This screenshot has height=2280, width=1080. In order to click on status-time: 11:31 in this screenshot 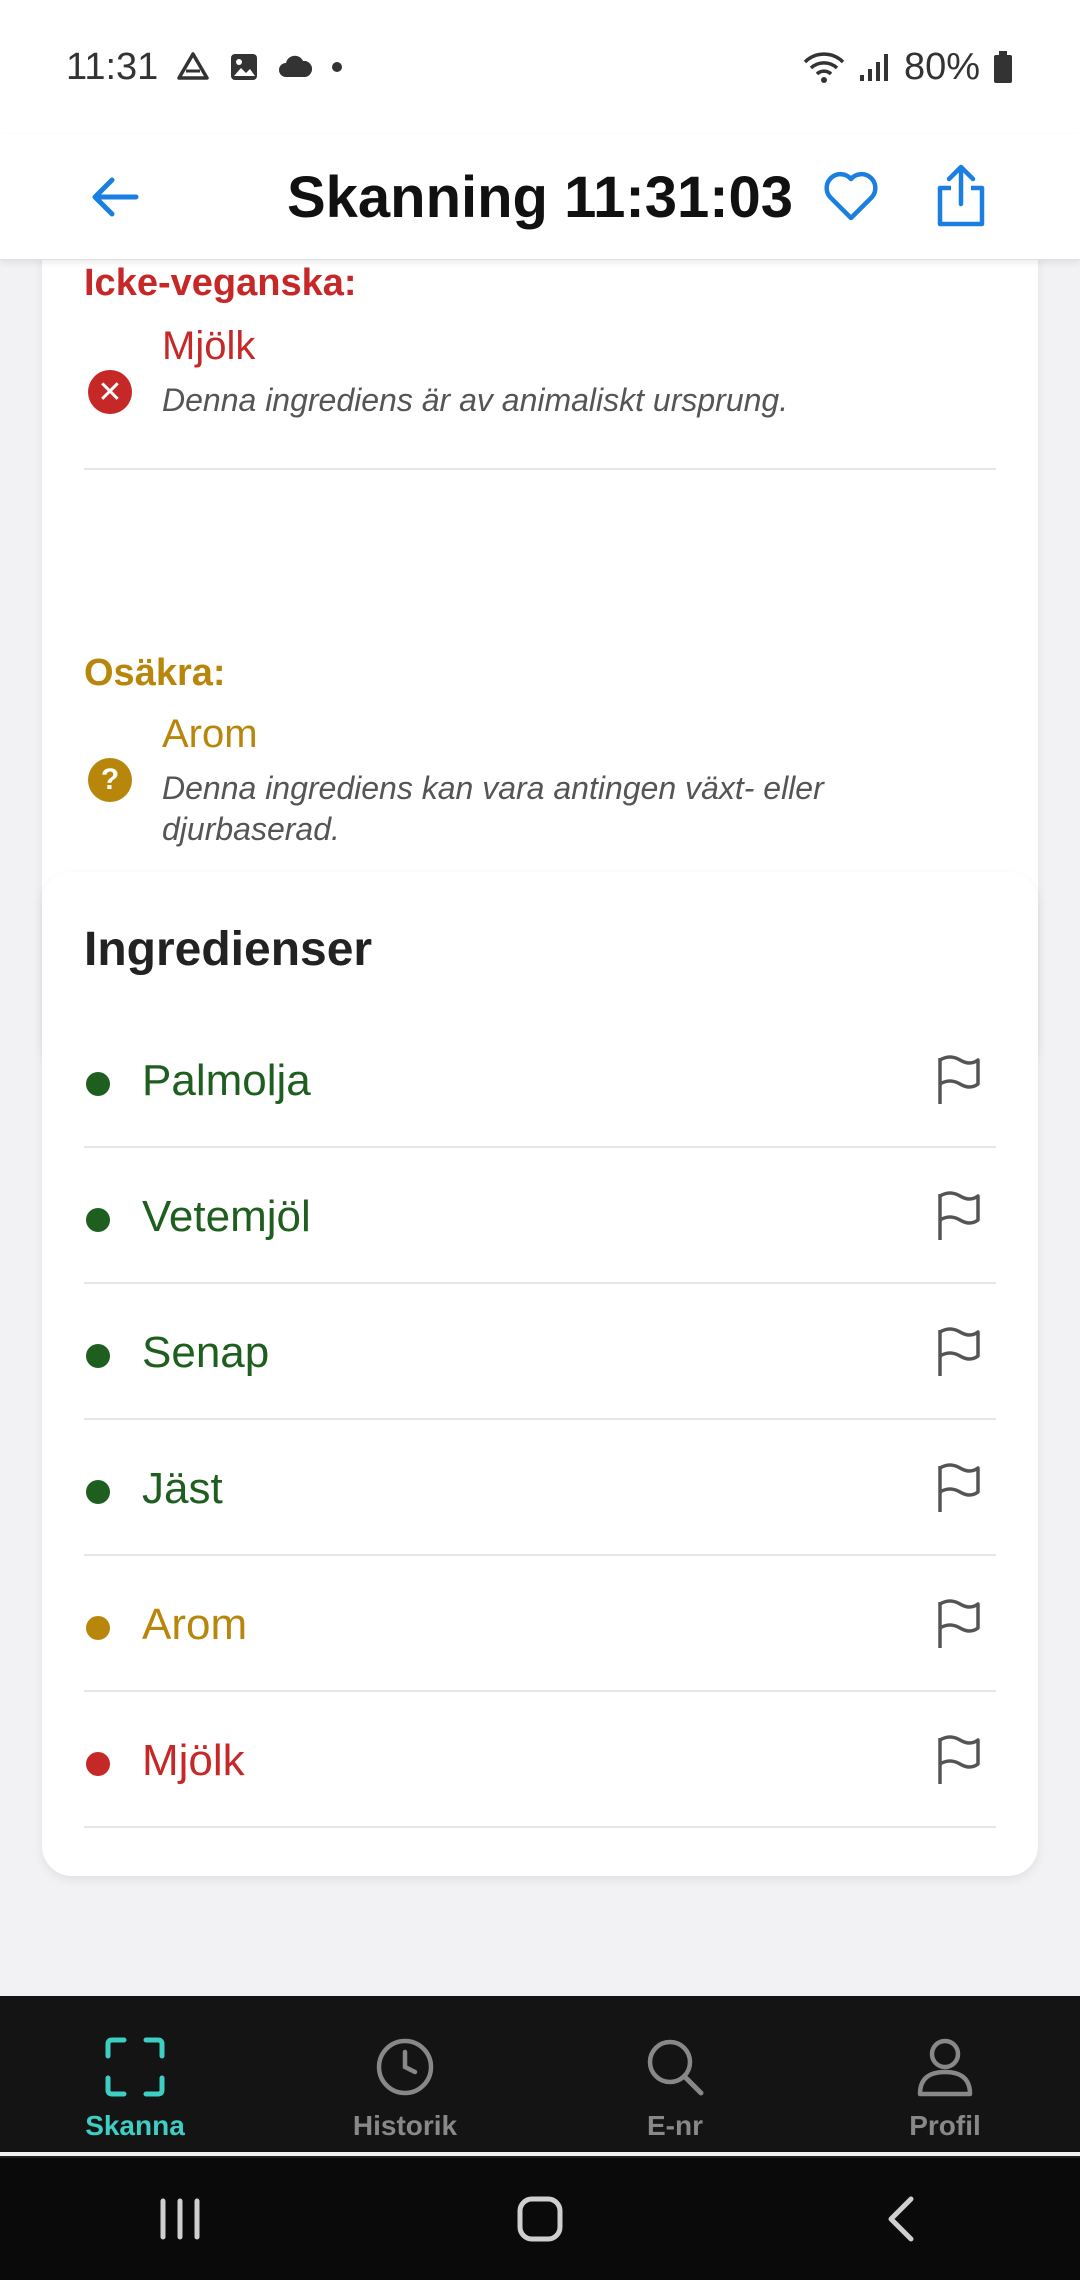, I will do `click(112, 66)`.